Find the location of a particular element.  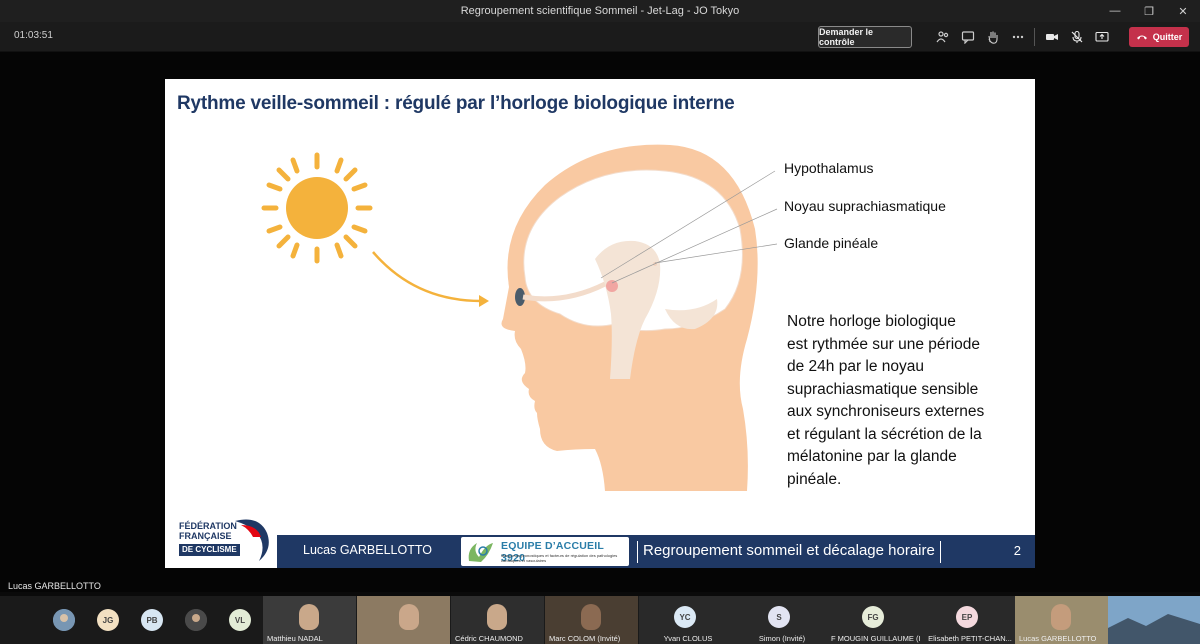

minimize-icon: — is located at coordinates (1115, 11).